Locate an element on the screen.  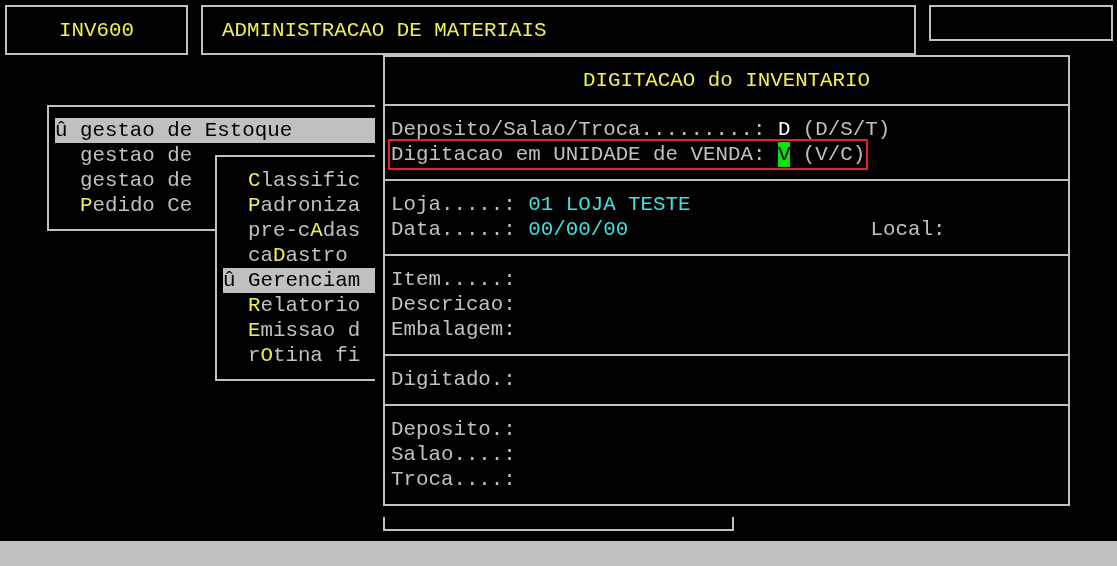
input-field: V is located at coordinates (784, 154).